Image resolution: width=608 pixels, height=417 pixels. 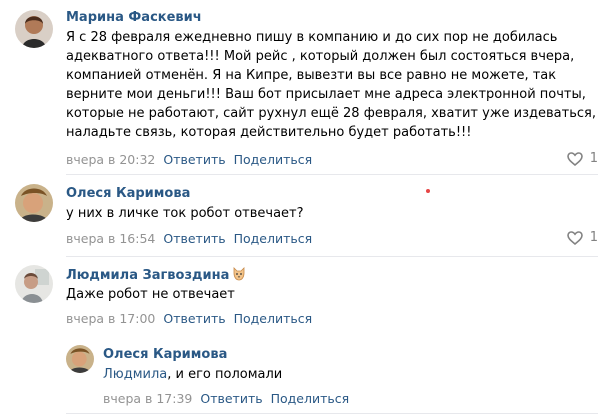 I want to click on comment-text-line: у них в личке ток робот отвечает?, so click(x=185, y=213).